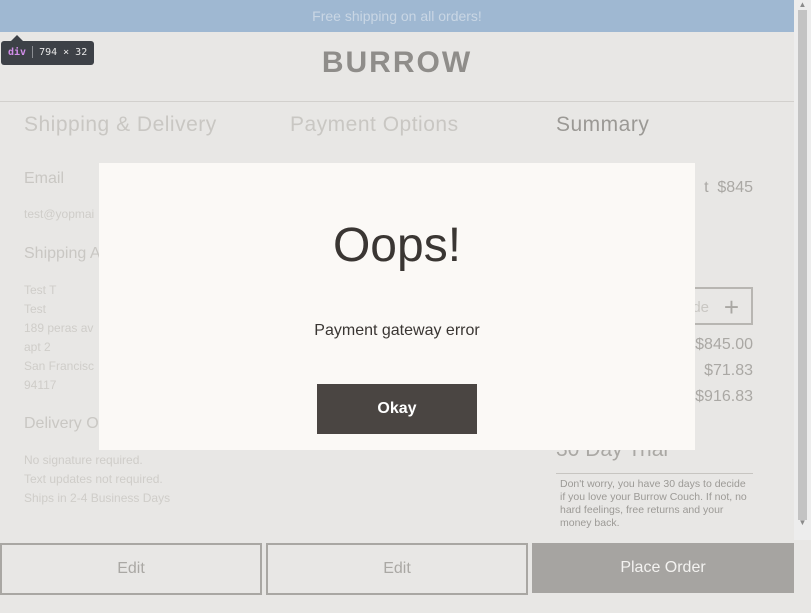 This screenshot has height=613, width=811. What do you see at coordinates (40, 290) in the screenshot?
I see `address-line: Test T` at bounding box center [40, 290].